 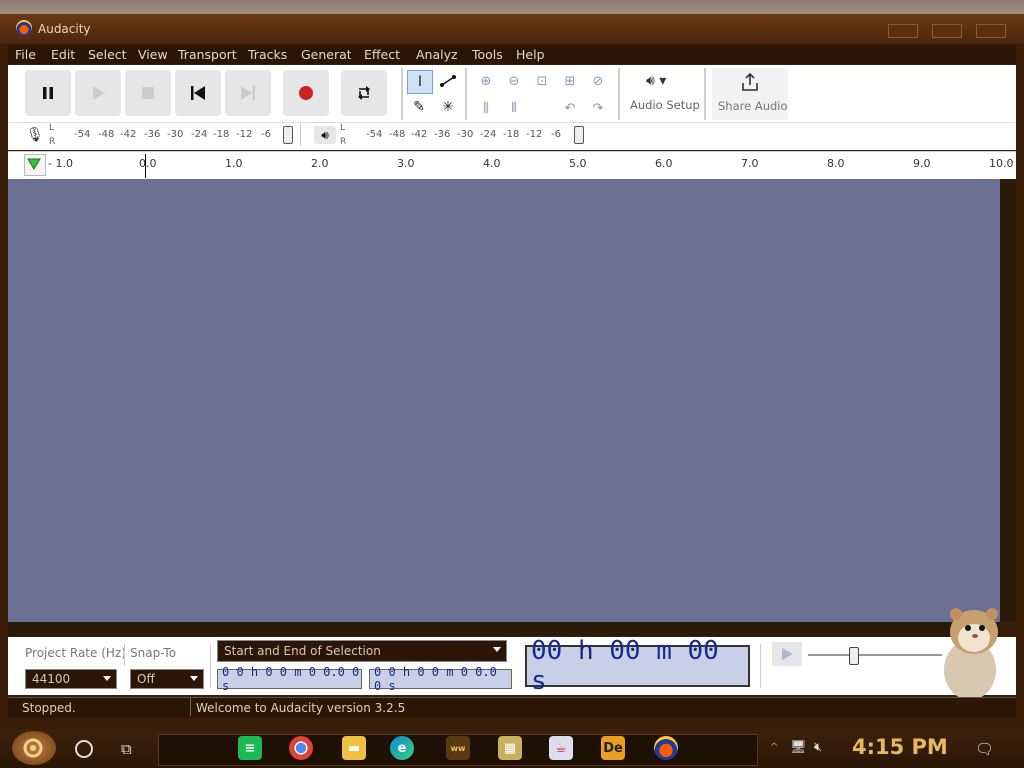 I want to click on playback-level-slider, so click(x=579, y=135).